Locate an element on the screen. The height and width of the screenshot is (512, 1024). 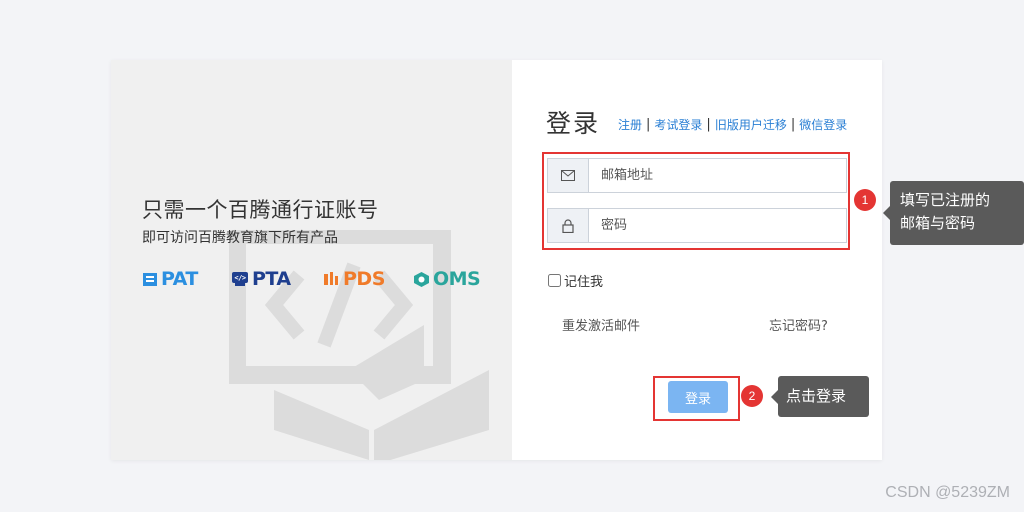
legacy-migration-link: 旧版用户迁移 is located at coordinates (751, 124).